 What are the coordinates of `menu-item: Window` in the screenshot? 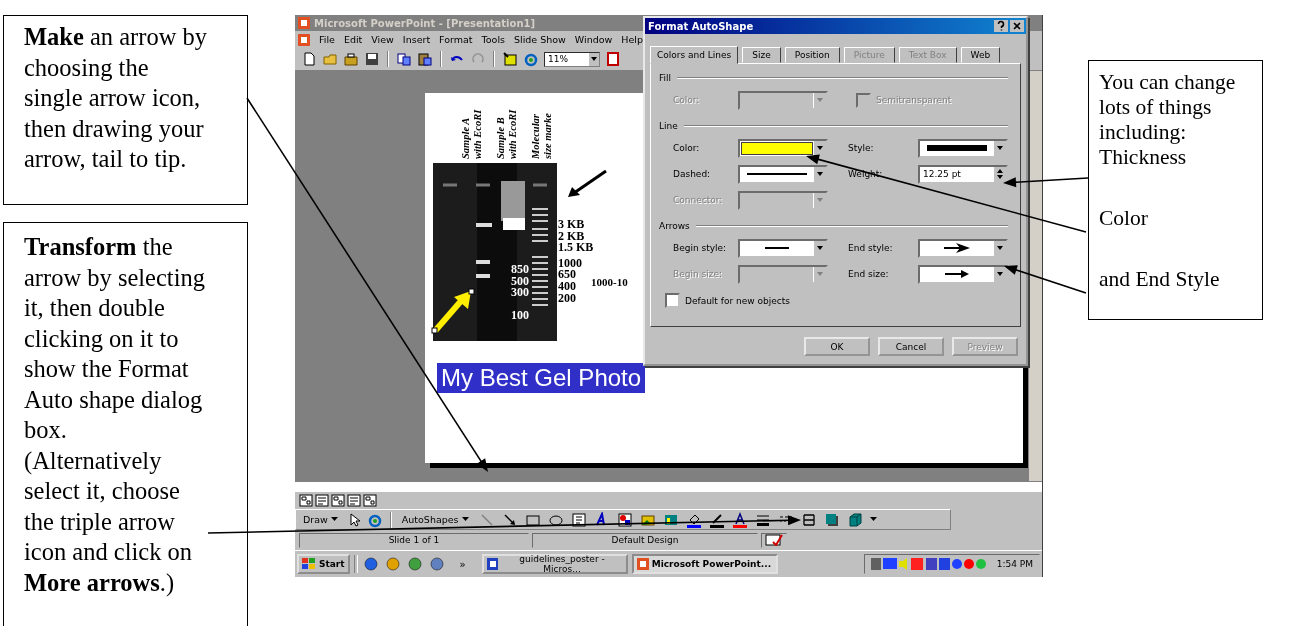 It's located at (593, 39).